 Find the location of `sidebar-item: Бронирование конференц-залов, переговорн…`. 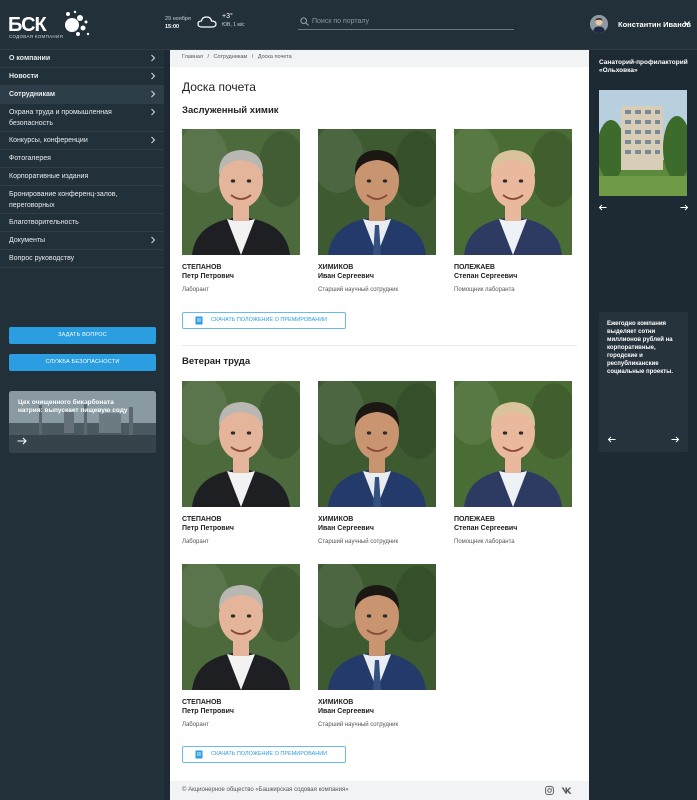

sidebar-item: Бронирование конференц-залов, переговорн… is located at coordinates (82, 200).